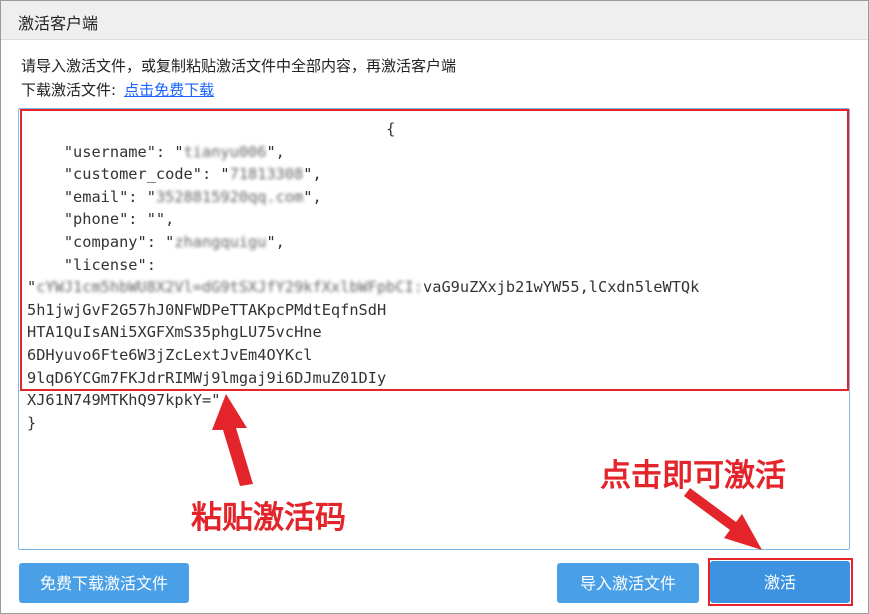 This screenshot has height=614, width=869. What do you see at coordinates (434, 20) in the screenshot?
I see `title-bar: 激活客户端` at bounding box center [434, 20].